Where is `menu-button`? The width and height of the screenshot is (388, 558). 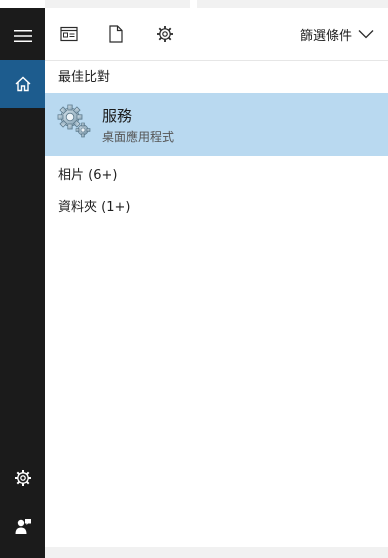 menu-button is located at coordinates (22, 36).